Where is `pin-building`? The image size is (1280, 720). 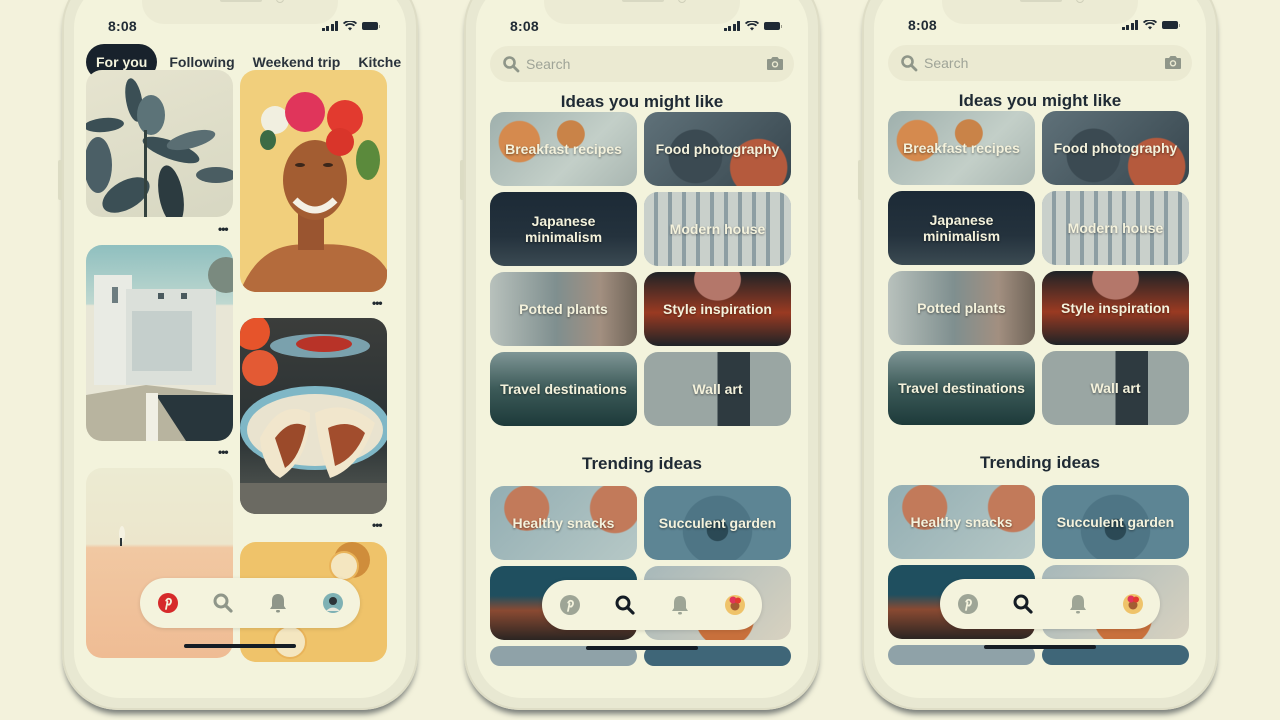
pin-building is located at coordinates (159, 343).